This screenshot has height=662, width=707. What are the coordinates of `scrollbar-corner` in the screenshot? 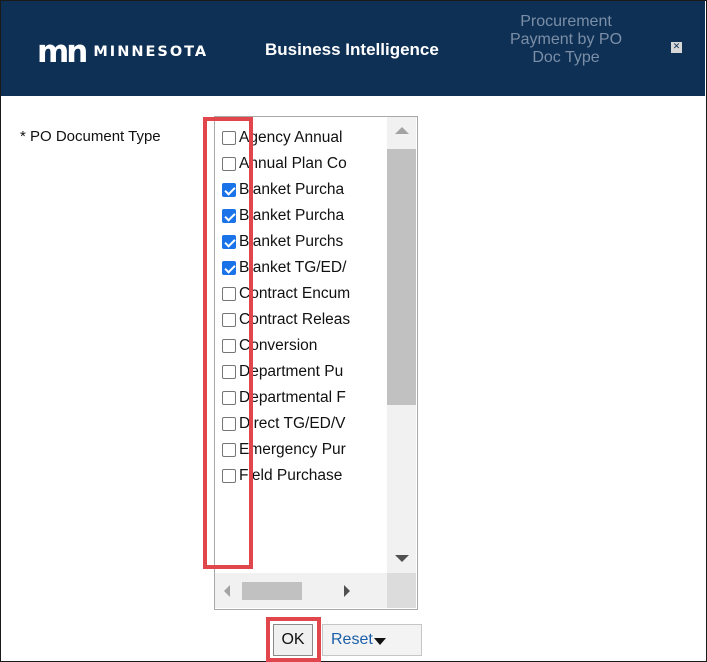 It's located at (401, 590).